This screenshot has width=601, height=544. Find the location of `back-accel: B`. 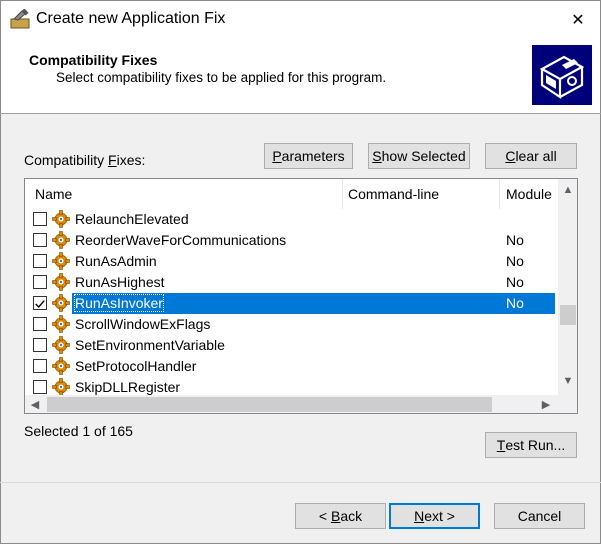

back-accel: B is located at coordinates (335, 516).